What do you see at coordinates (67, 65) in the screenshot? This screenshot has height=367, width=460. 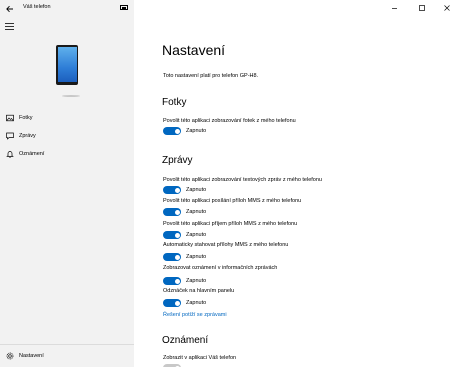 I see `phone-illustration` at bounding box center [67, 65].